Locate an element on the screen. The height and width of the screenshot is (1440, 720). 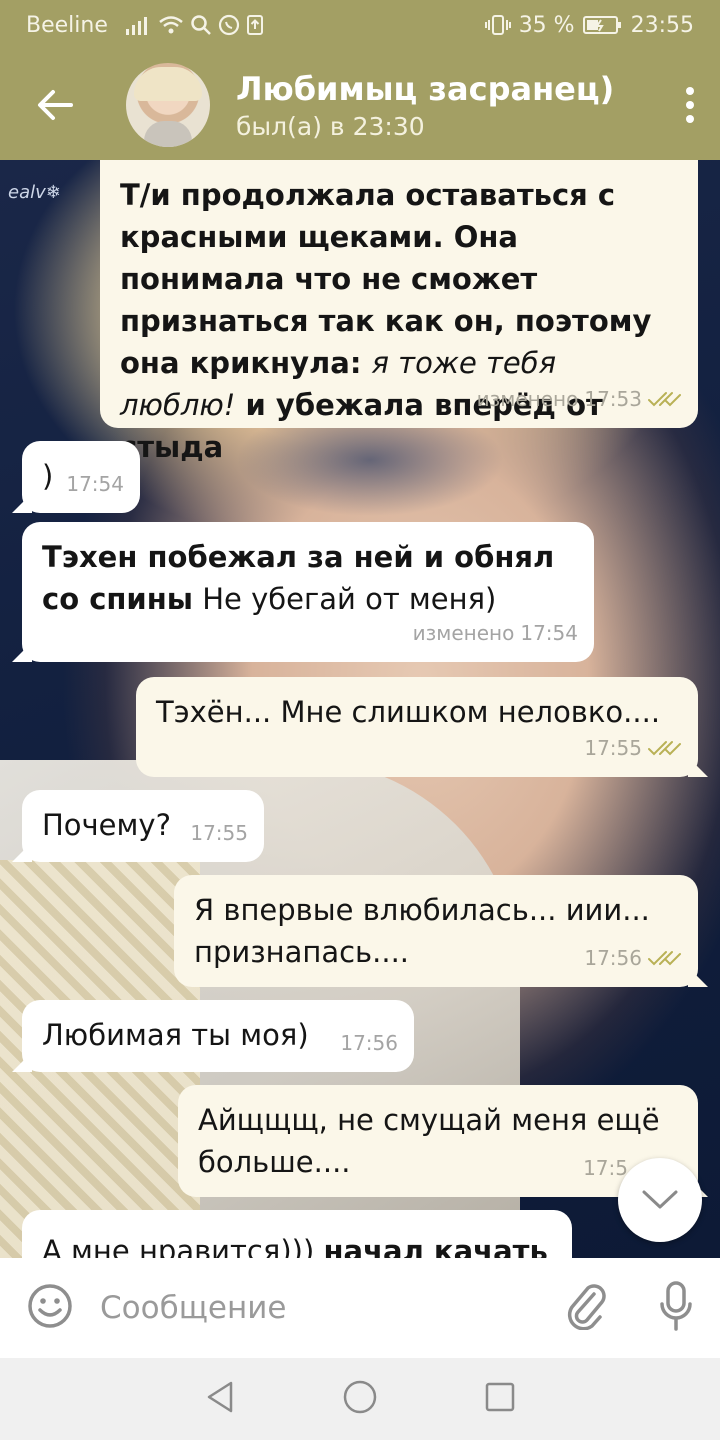
message-meta: 17:56 is located at coordinates (633, 958).